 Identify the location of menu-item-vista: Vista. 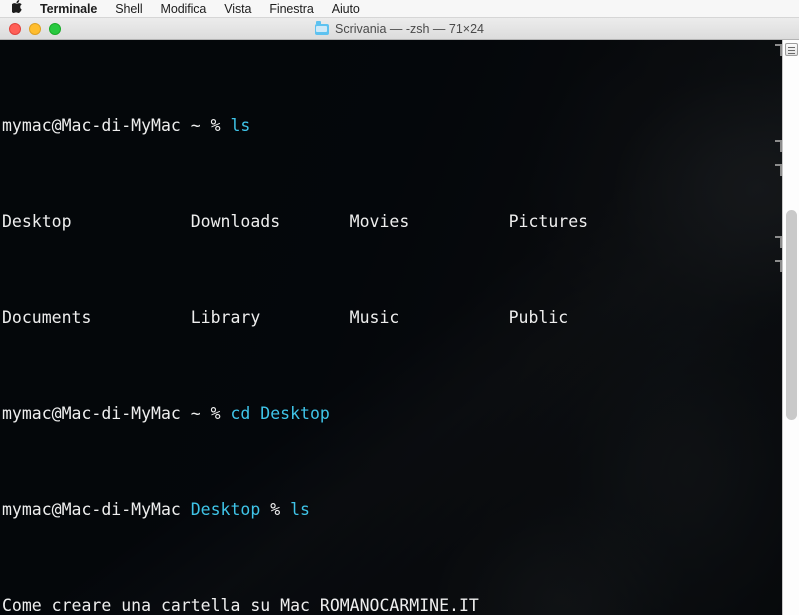
(237, 9).